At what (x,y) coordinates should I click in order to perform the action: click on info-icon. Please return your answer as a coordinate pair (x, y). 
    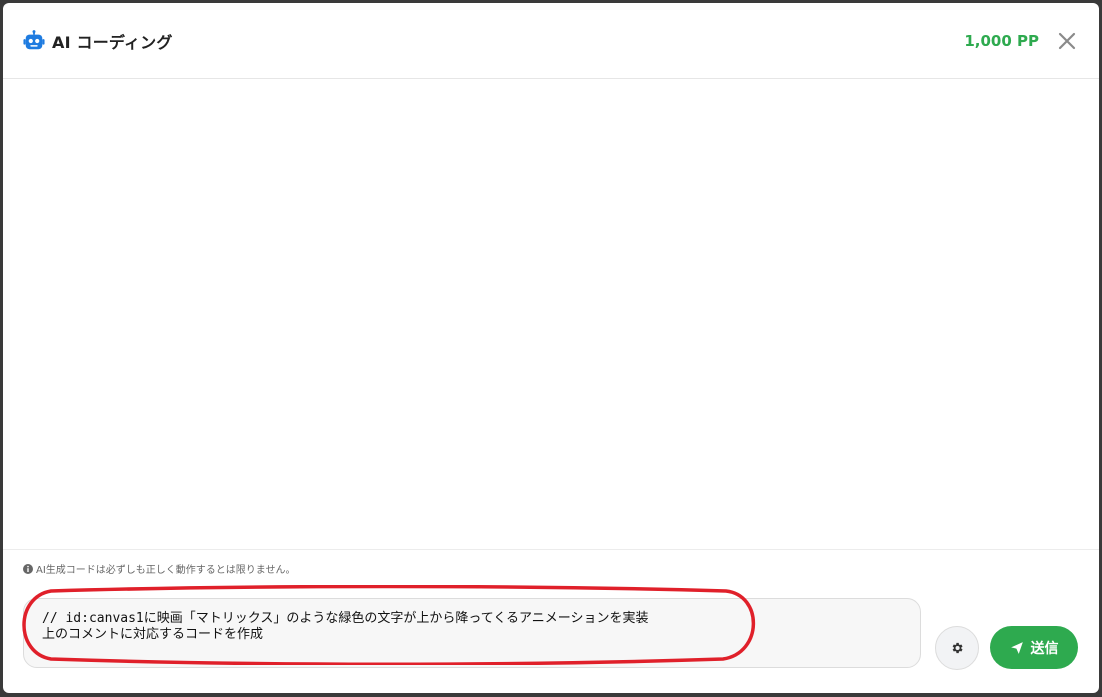
    Looking at the image, I should click on (28, 568).